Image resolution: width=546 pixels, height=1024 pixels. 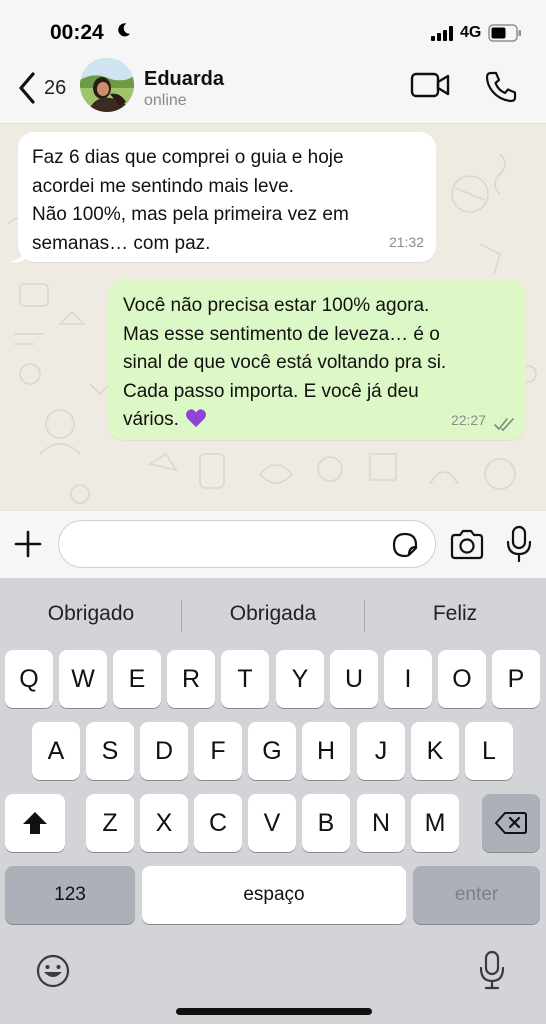 I want to click on back-button: 26, so click(x=48, y=88).